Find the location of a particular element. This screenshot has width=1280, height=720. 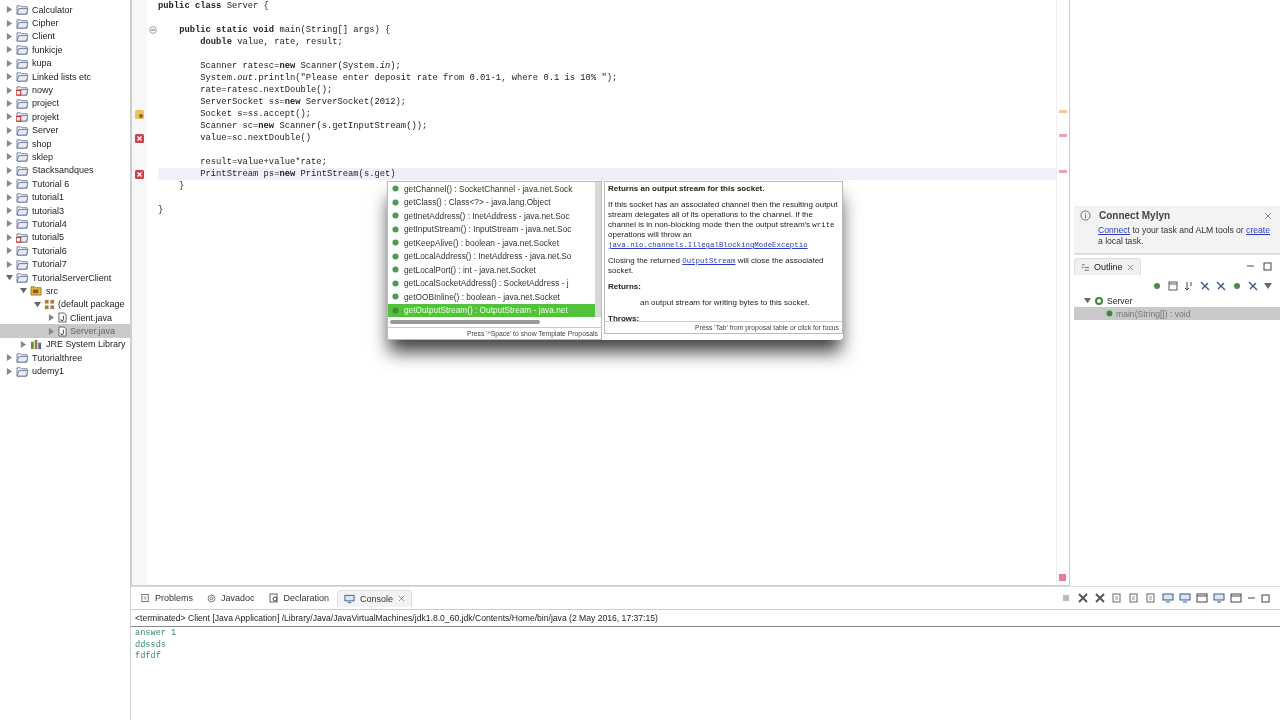

tree-item: Tutorial 6 is located at coordinates (65, 184).